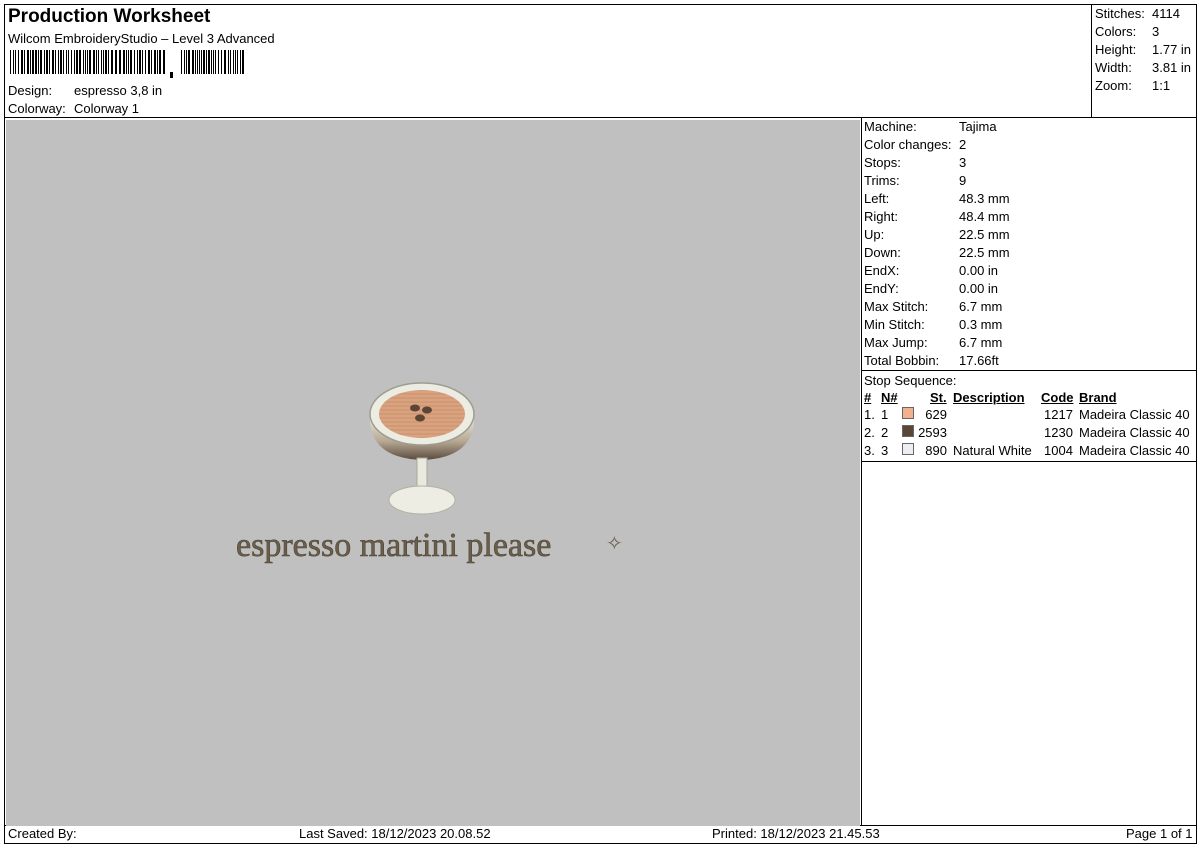 The image size is (1200, 848). Describe the element at coordinates (963, 180) in the screenshot. I see `machine-value: 9` at that location.